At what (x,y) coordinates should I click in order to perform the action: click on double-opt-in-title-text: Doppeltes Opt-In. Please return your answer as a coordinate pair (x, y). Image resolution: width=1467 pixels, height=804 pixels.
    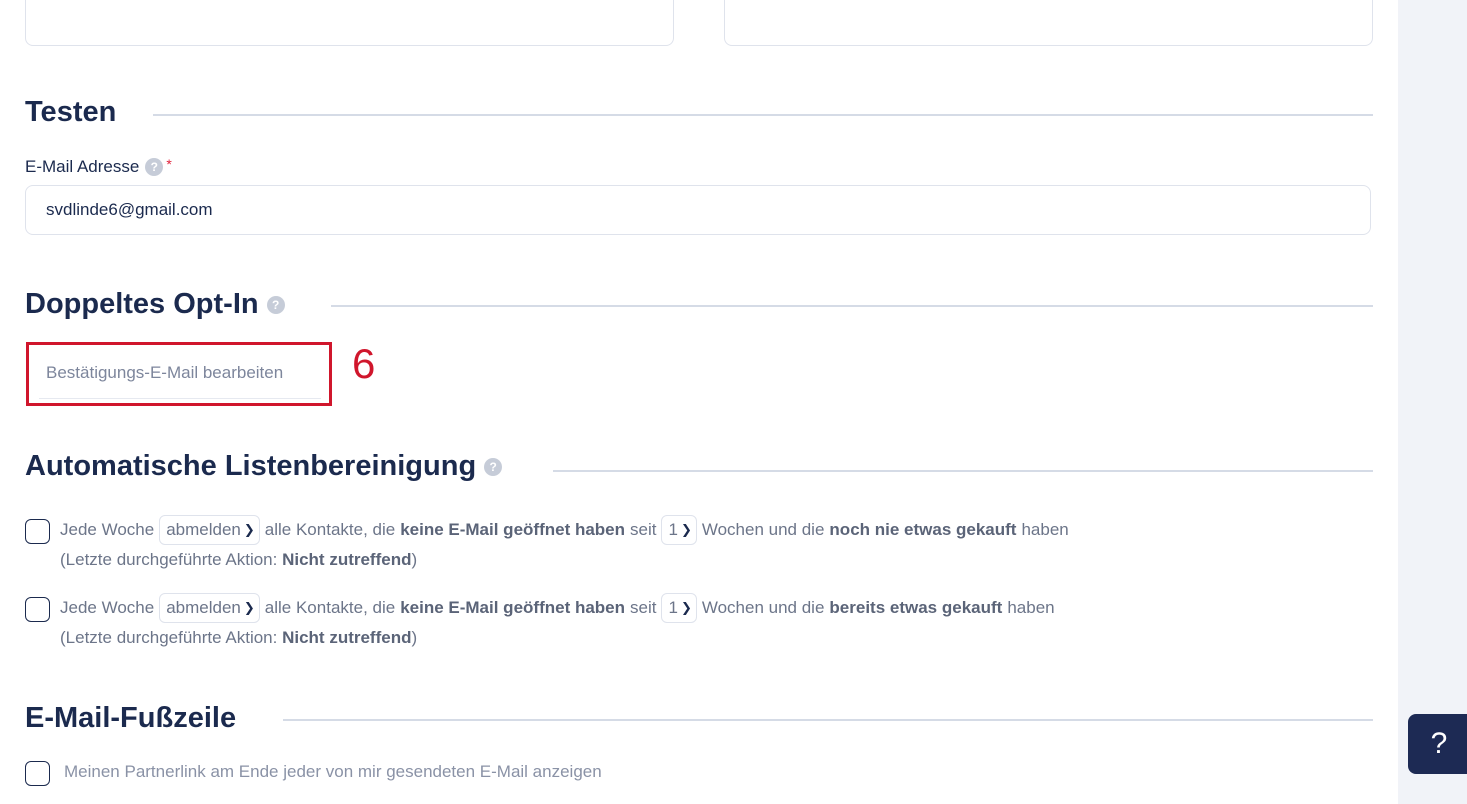
    Looking at the image, I should click on (142, 304).